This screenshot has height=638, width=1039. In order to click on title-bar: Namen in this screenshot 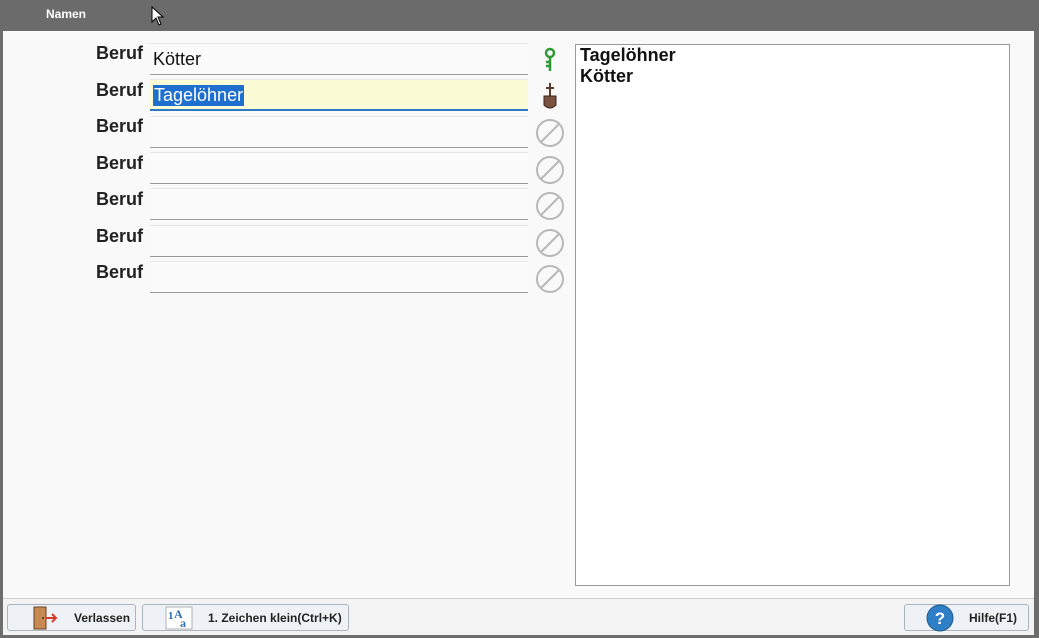, I will do `click(519, 15)`.